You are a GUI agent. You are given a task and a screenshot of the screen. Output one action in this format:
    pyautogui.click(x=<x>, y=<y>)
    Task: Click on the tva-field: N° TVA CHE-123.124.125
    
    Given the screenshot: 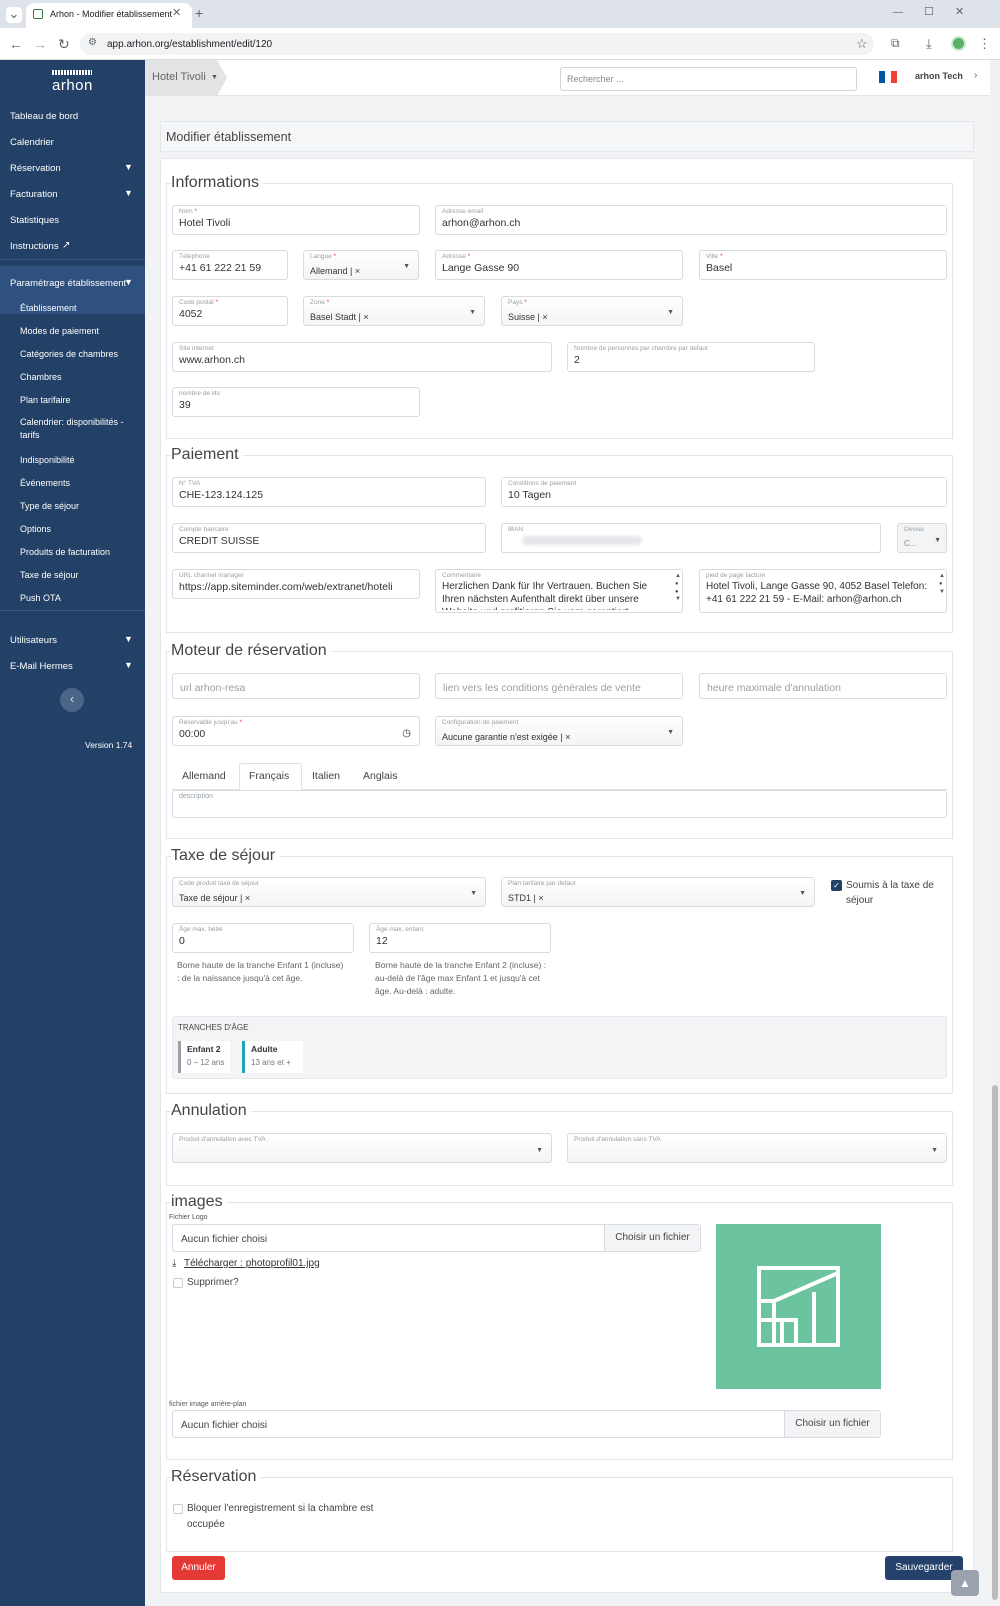 What is the action you would take?
    pyautogui.click(x=329, y=492)
    